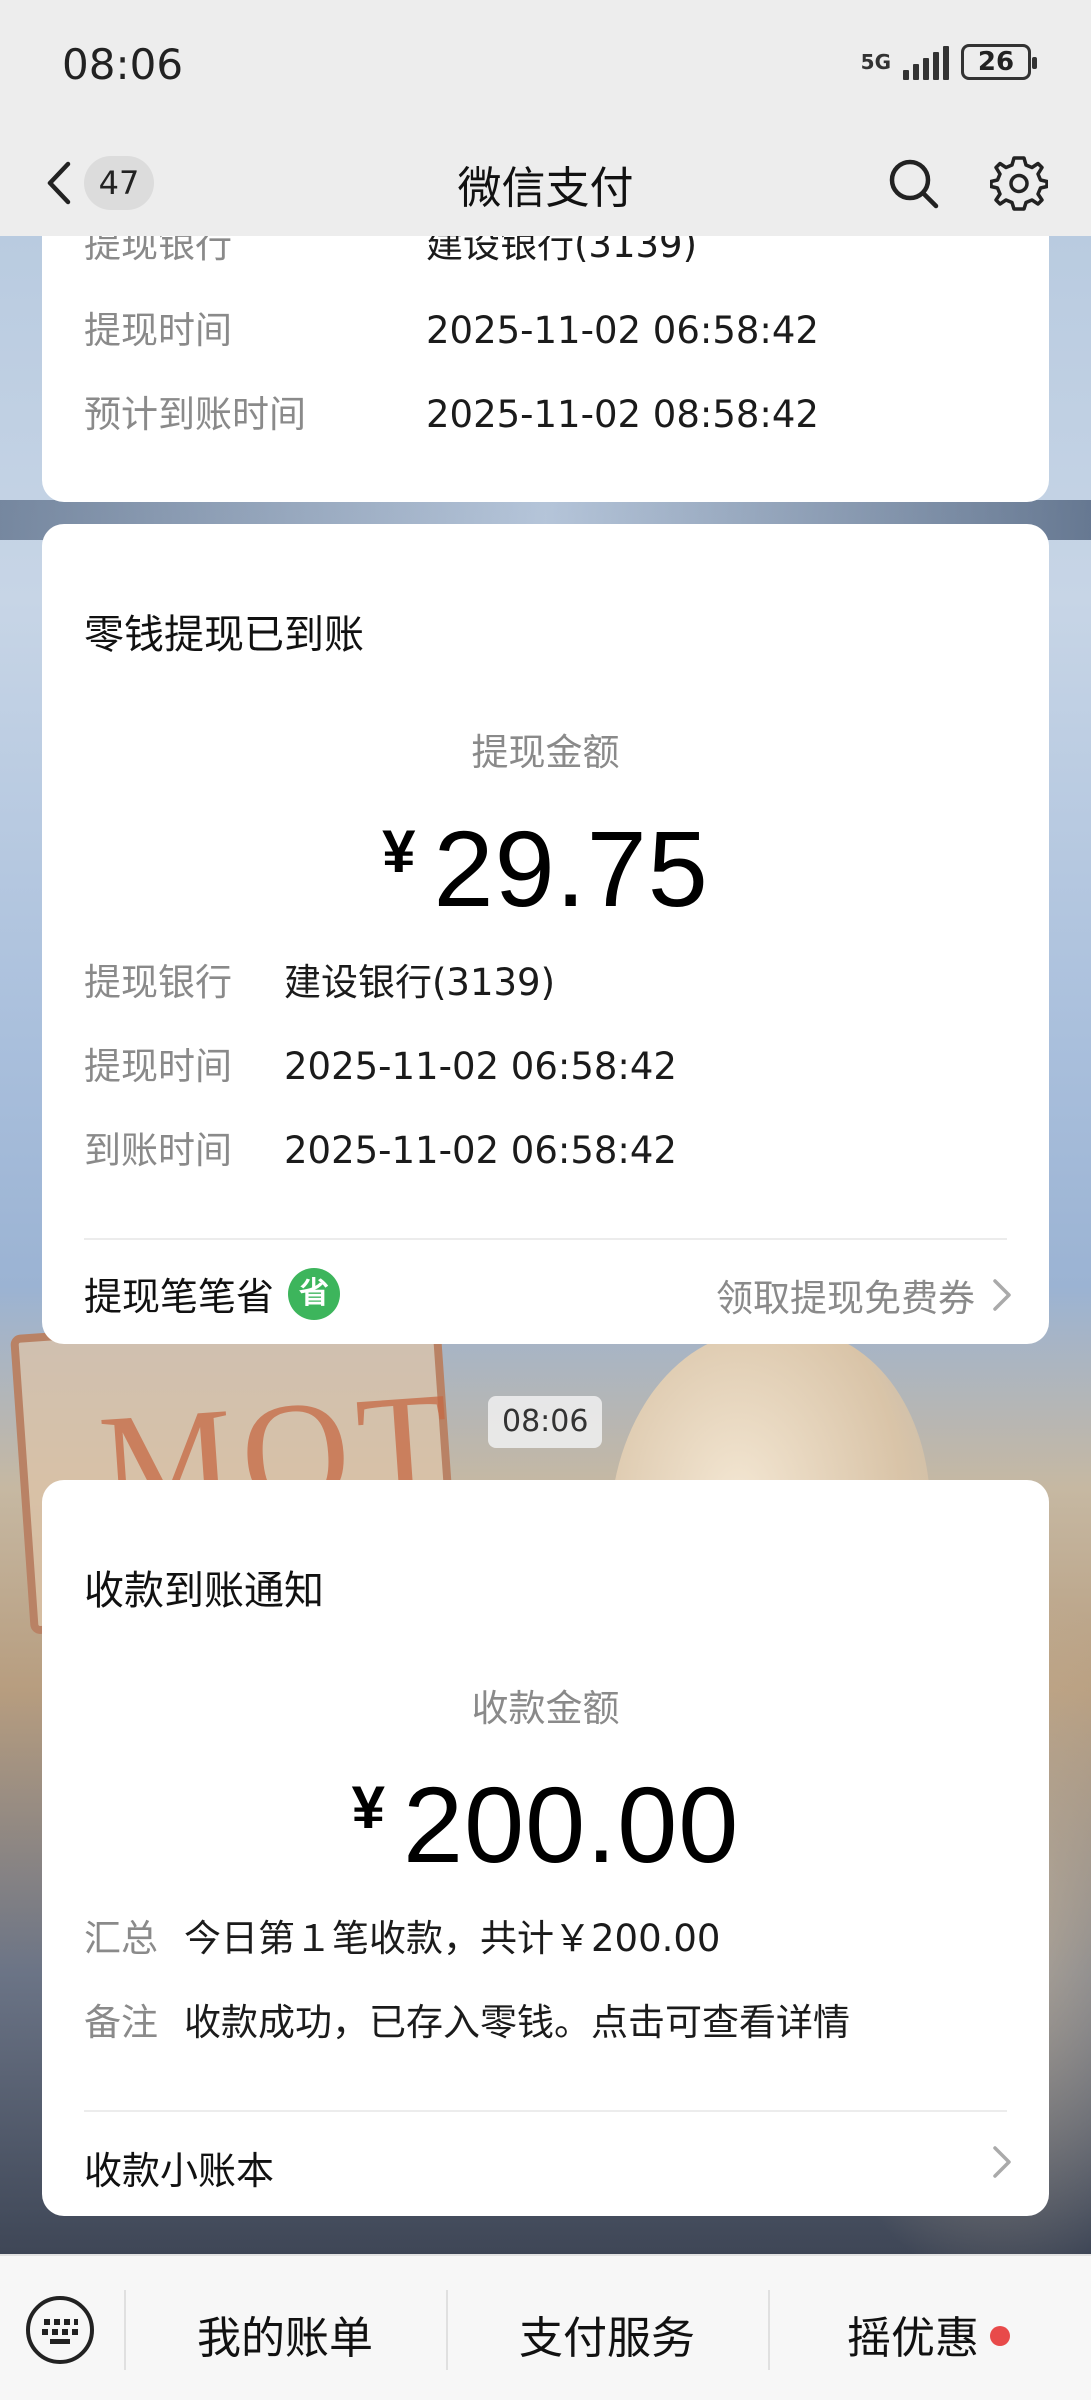  What do you see at coordinates (1000, 2336) in the screenshot?
I see `notification-dot` at bounding box center [1000, 2336].